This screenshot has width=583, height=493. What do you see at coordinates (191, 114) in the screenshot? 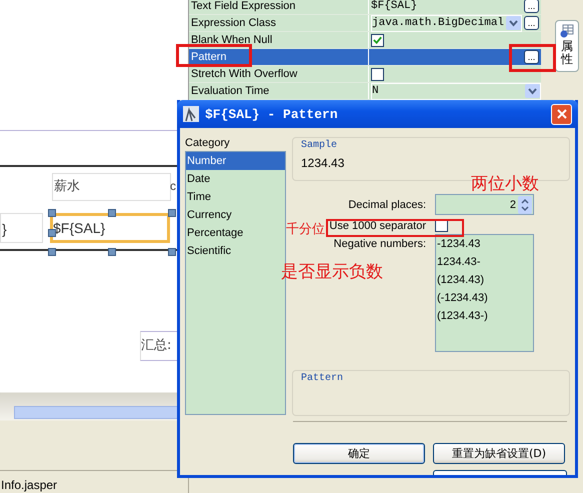
I see `app-icon` at bounding box center [191, 114].